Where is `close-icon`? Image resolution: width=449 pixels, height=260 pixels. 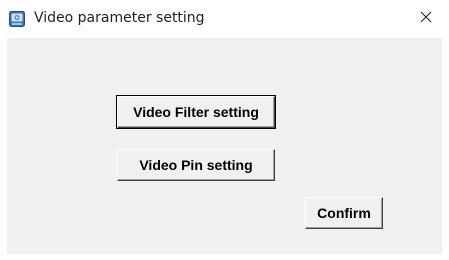
close-icon is located at coordinates (426, 19).